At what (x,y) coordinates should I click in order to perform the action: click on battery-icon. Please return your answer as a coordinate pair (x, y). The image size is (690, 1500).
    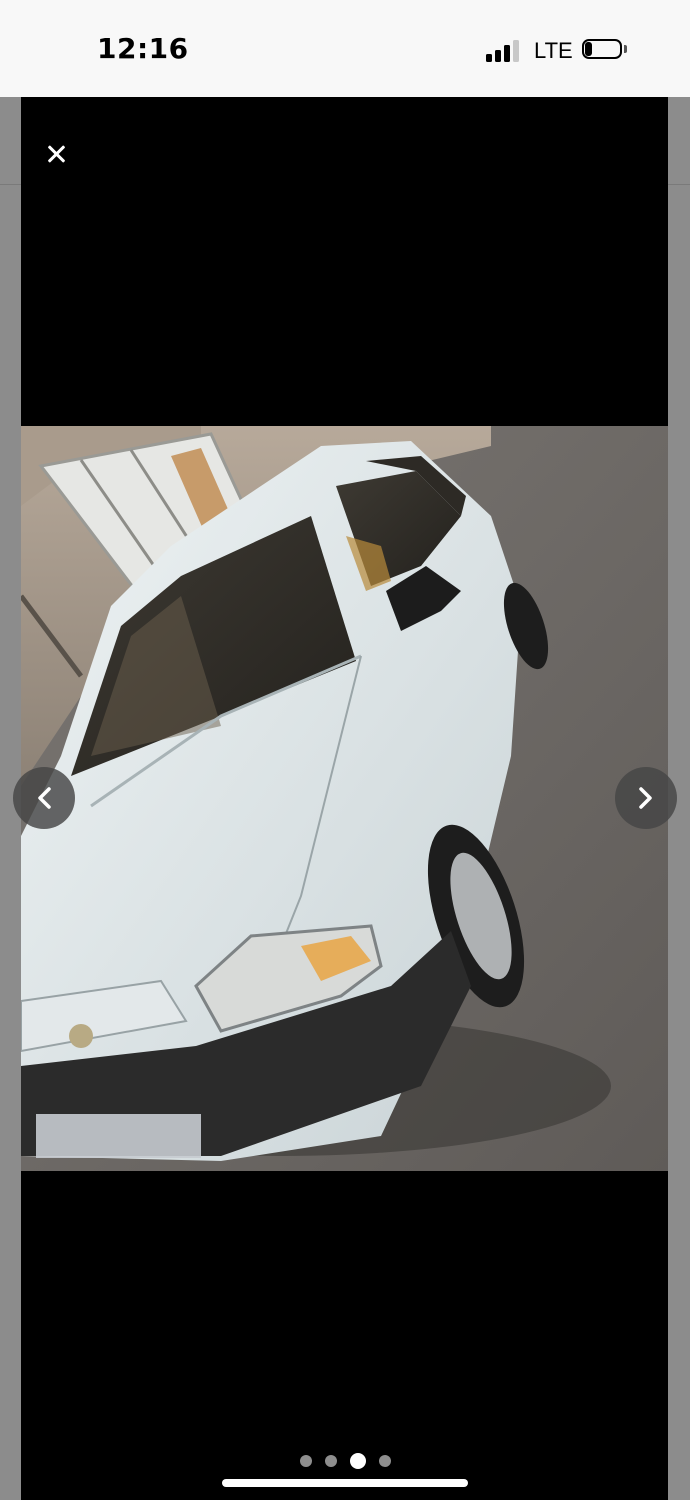
    Looking at the image, I should click on (606, 51).